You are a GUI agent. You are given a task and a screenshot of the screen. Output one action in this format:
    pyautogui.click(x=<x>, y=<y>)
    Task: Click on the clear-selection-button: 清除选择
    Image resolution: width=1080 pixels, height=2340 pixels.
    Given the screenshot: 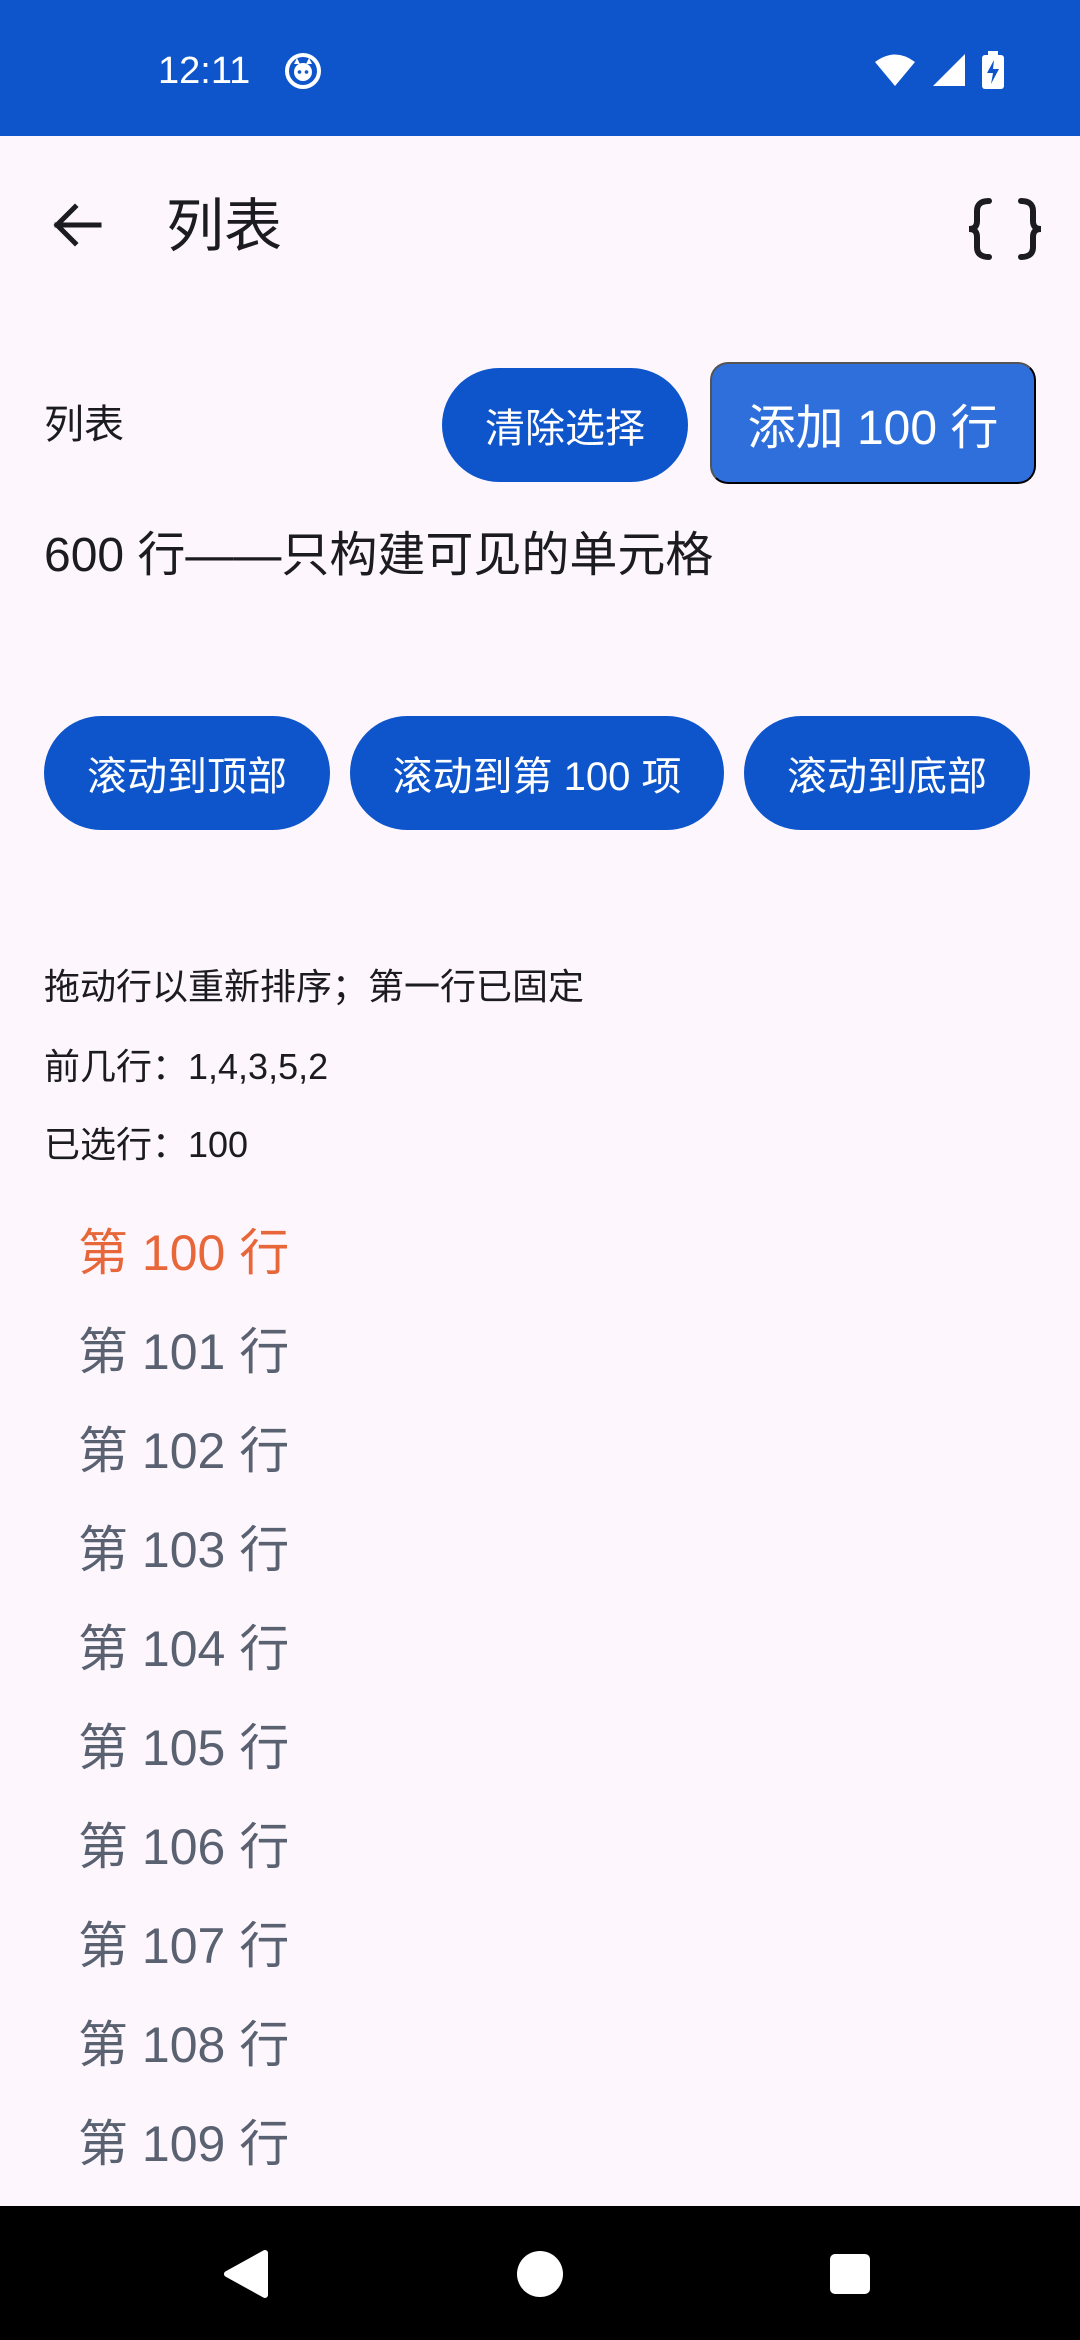 What is the action you would take?
    pyautogui.click(x=565, y=425)
    